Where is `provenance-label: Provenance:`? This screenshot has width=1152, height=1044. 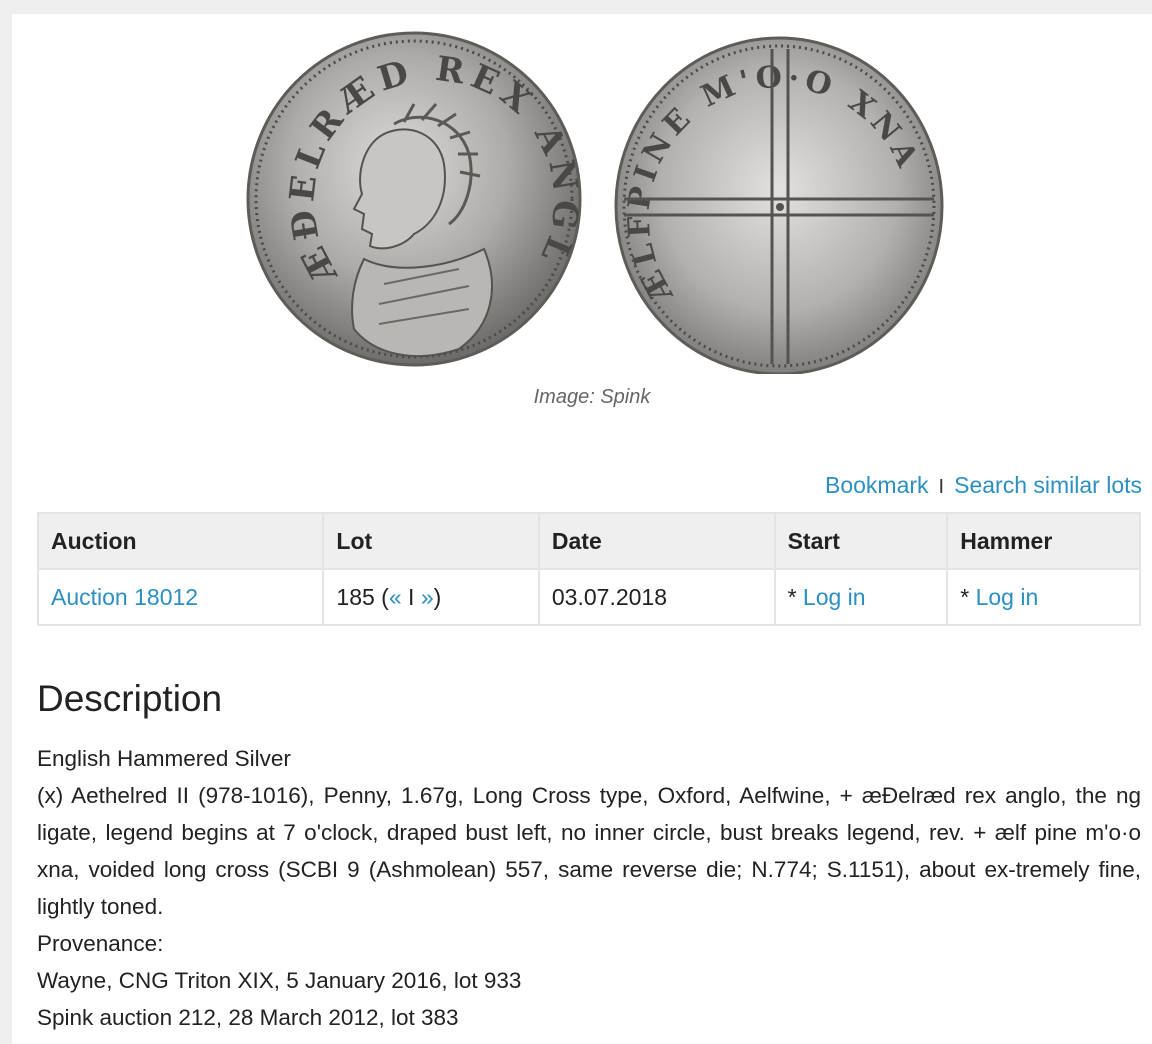
provenance-label: Provenance: is located at coordinates (100, 943).